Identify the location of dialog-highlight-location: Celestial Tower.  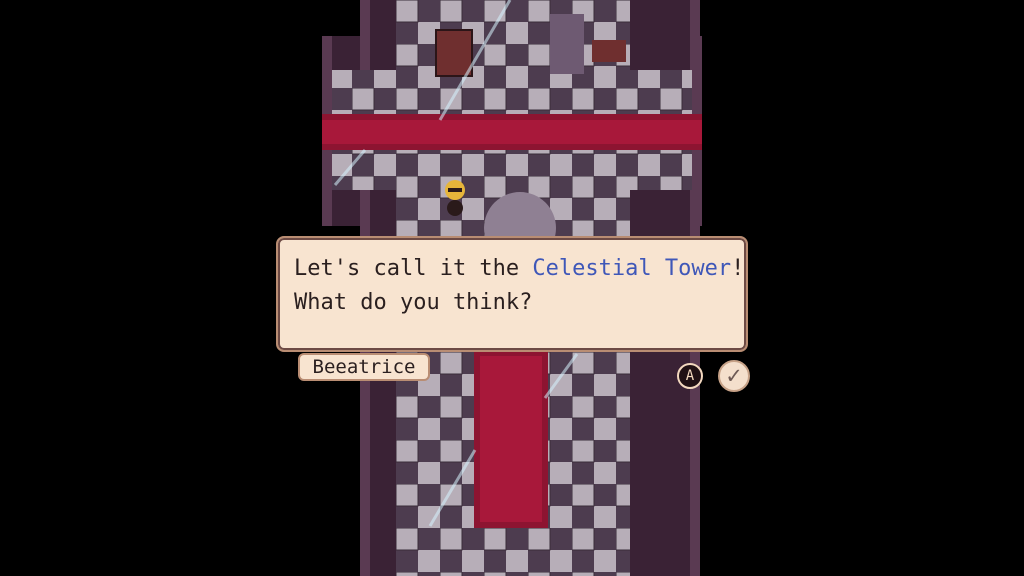
(632, 268).